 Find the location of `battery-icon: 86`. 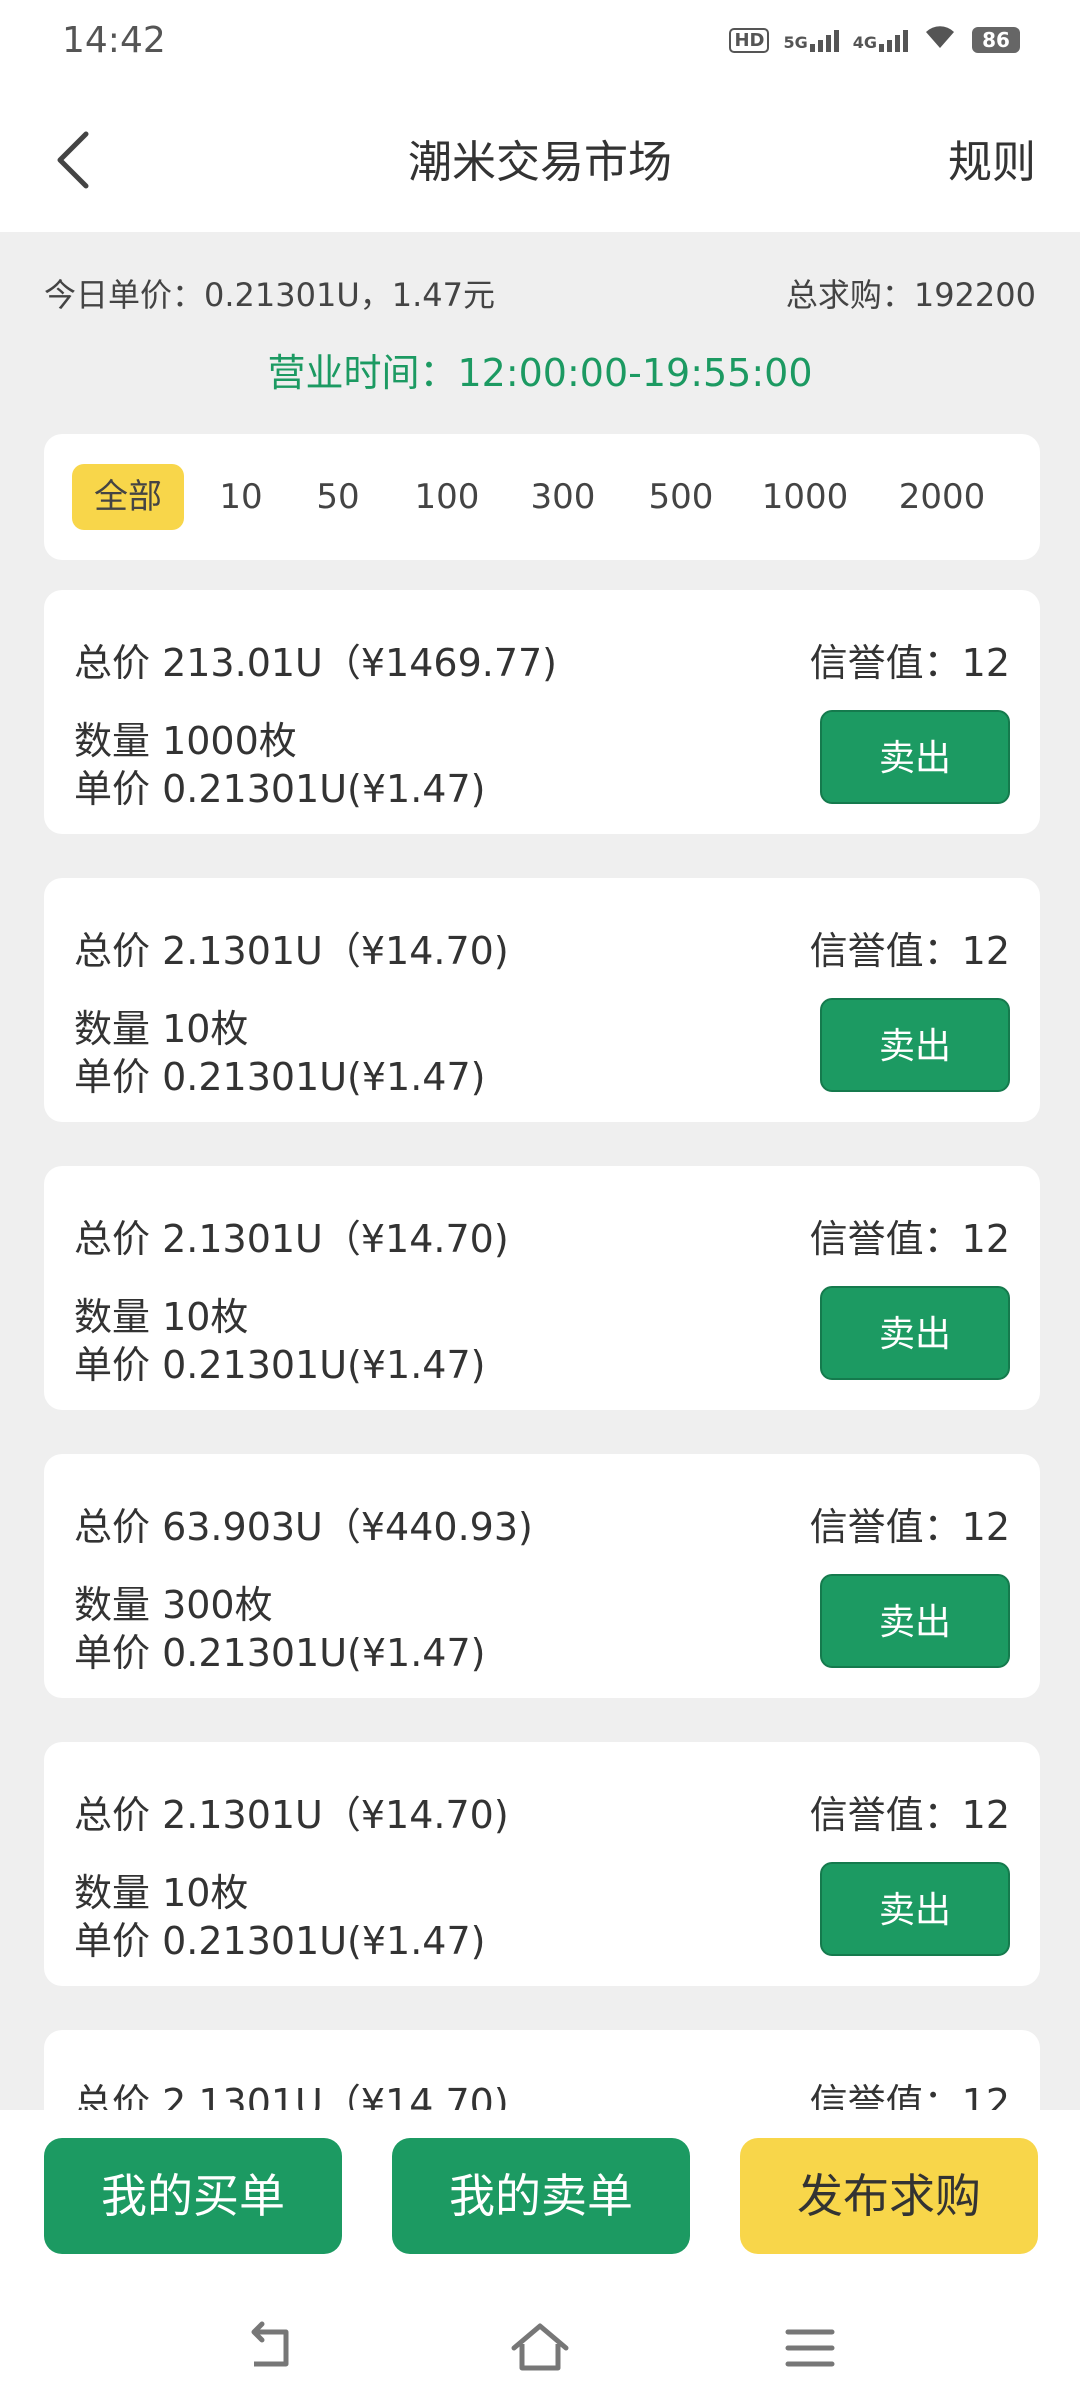

battery-icon: 86 is located at coordinates (996, 40).